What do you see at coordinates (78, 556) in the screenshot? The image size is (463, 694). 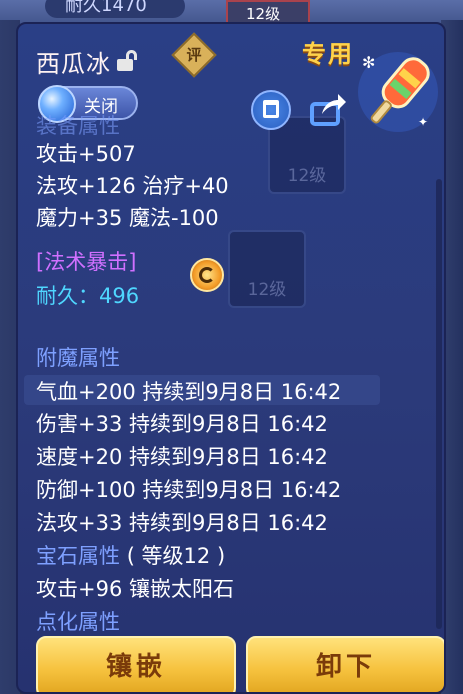 I see `gem-attr-title: 宝石属性` at bounding box center [78, 556].